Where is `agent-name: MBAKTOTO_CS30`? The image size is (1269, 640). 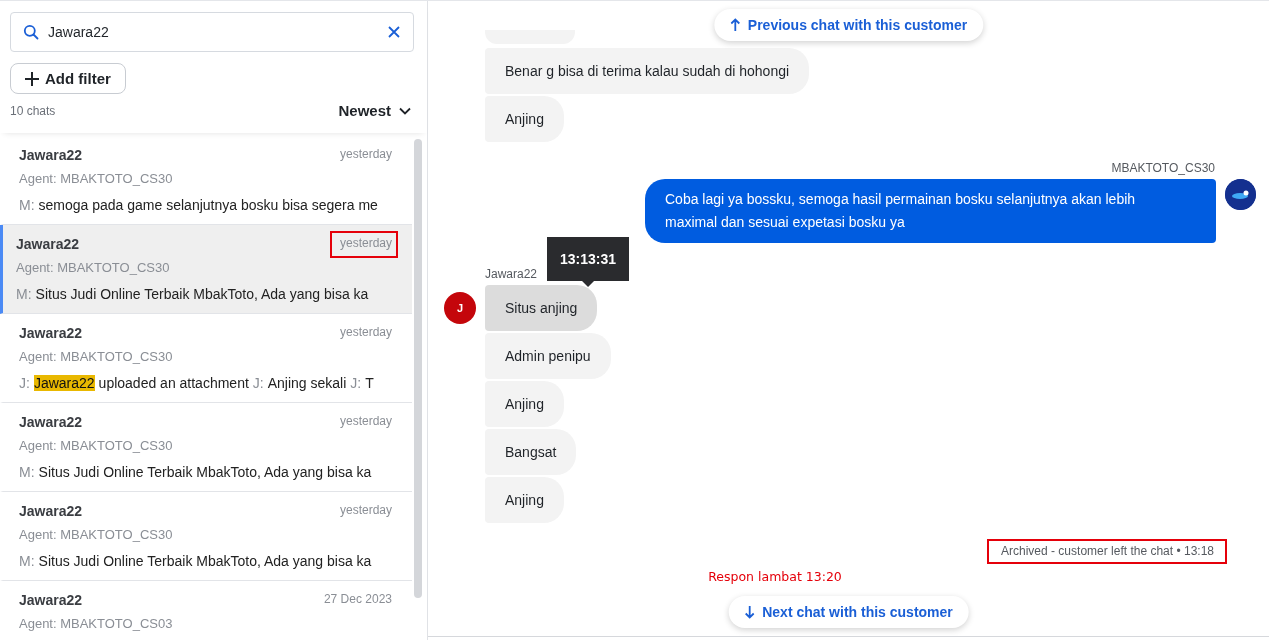
agent-name: MBAKTOTO_CS30 is located at coordinates (1163, 168).